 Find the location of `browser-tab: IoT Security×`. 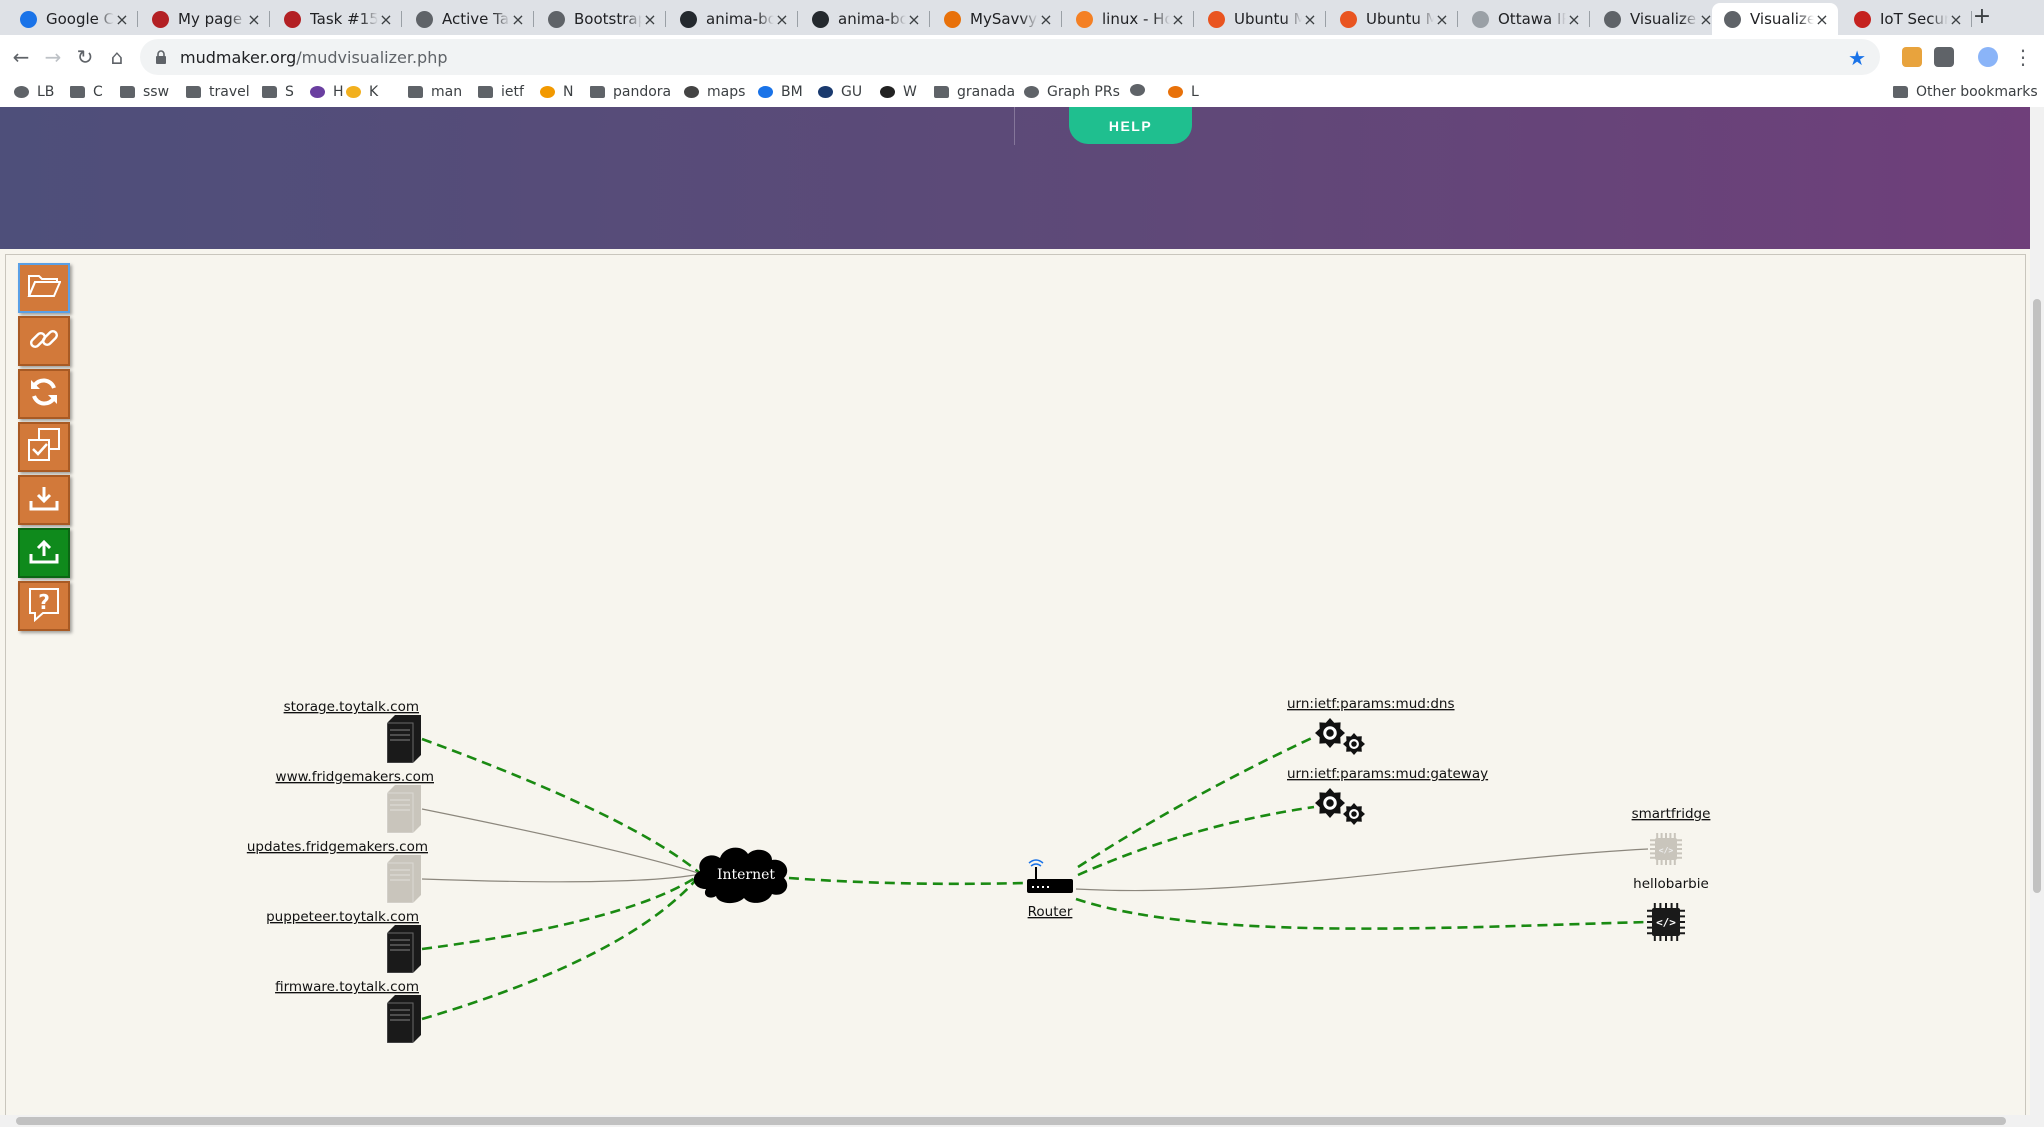

browser-tab: IoT Security× is located at coordinates (1907, 19).